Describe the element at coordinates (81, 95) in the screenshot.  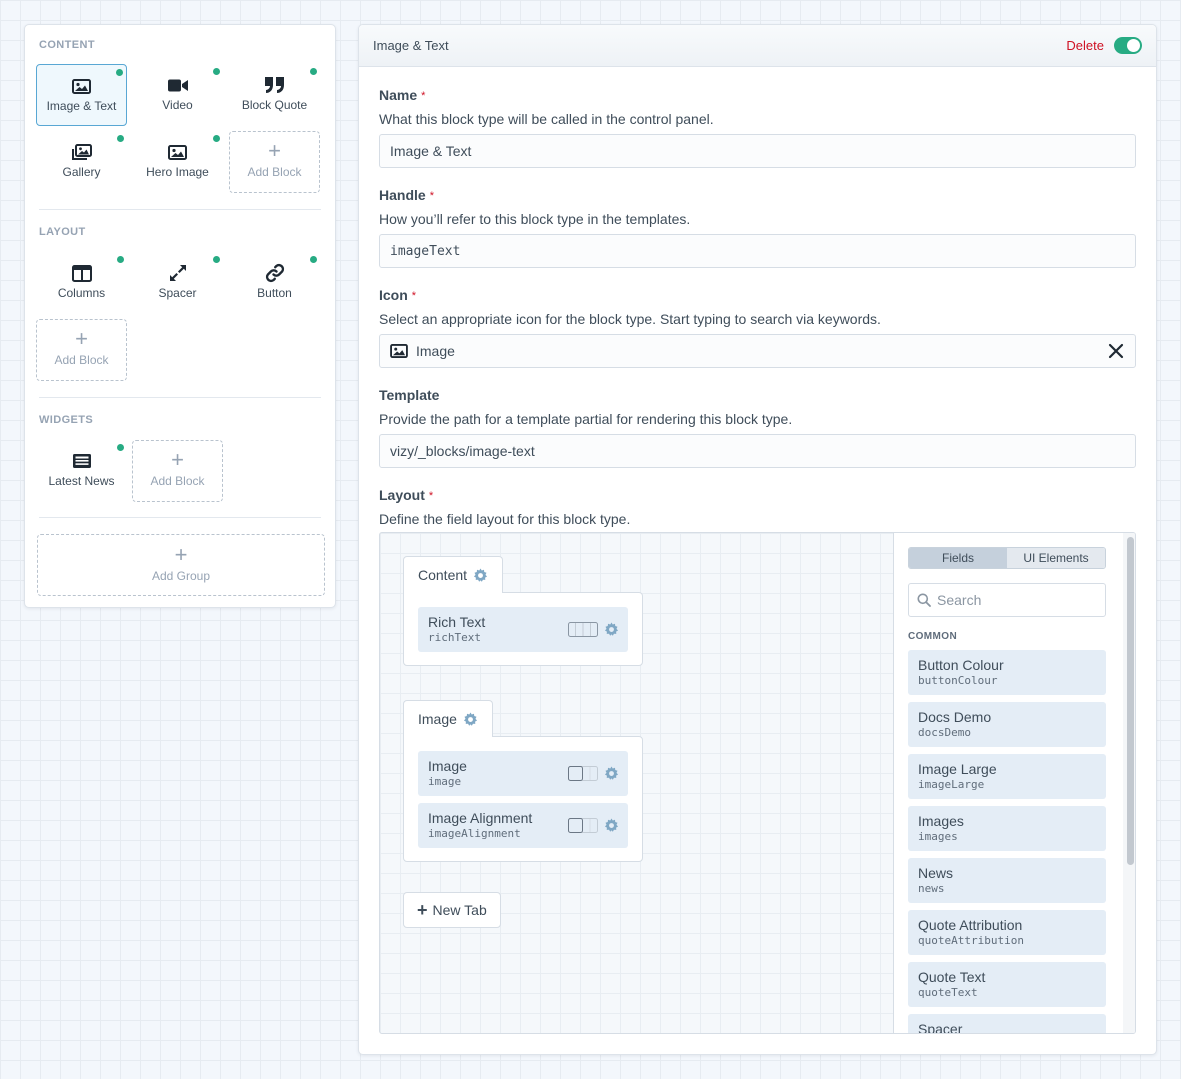
I see `block-image-text: Image & Text` at that location.